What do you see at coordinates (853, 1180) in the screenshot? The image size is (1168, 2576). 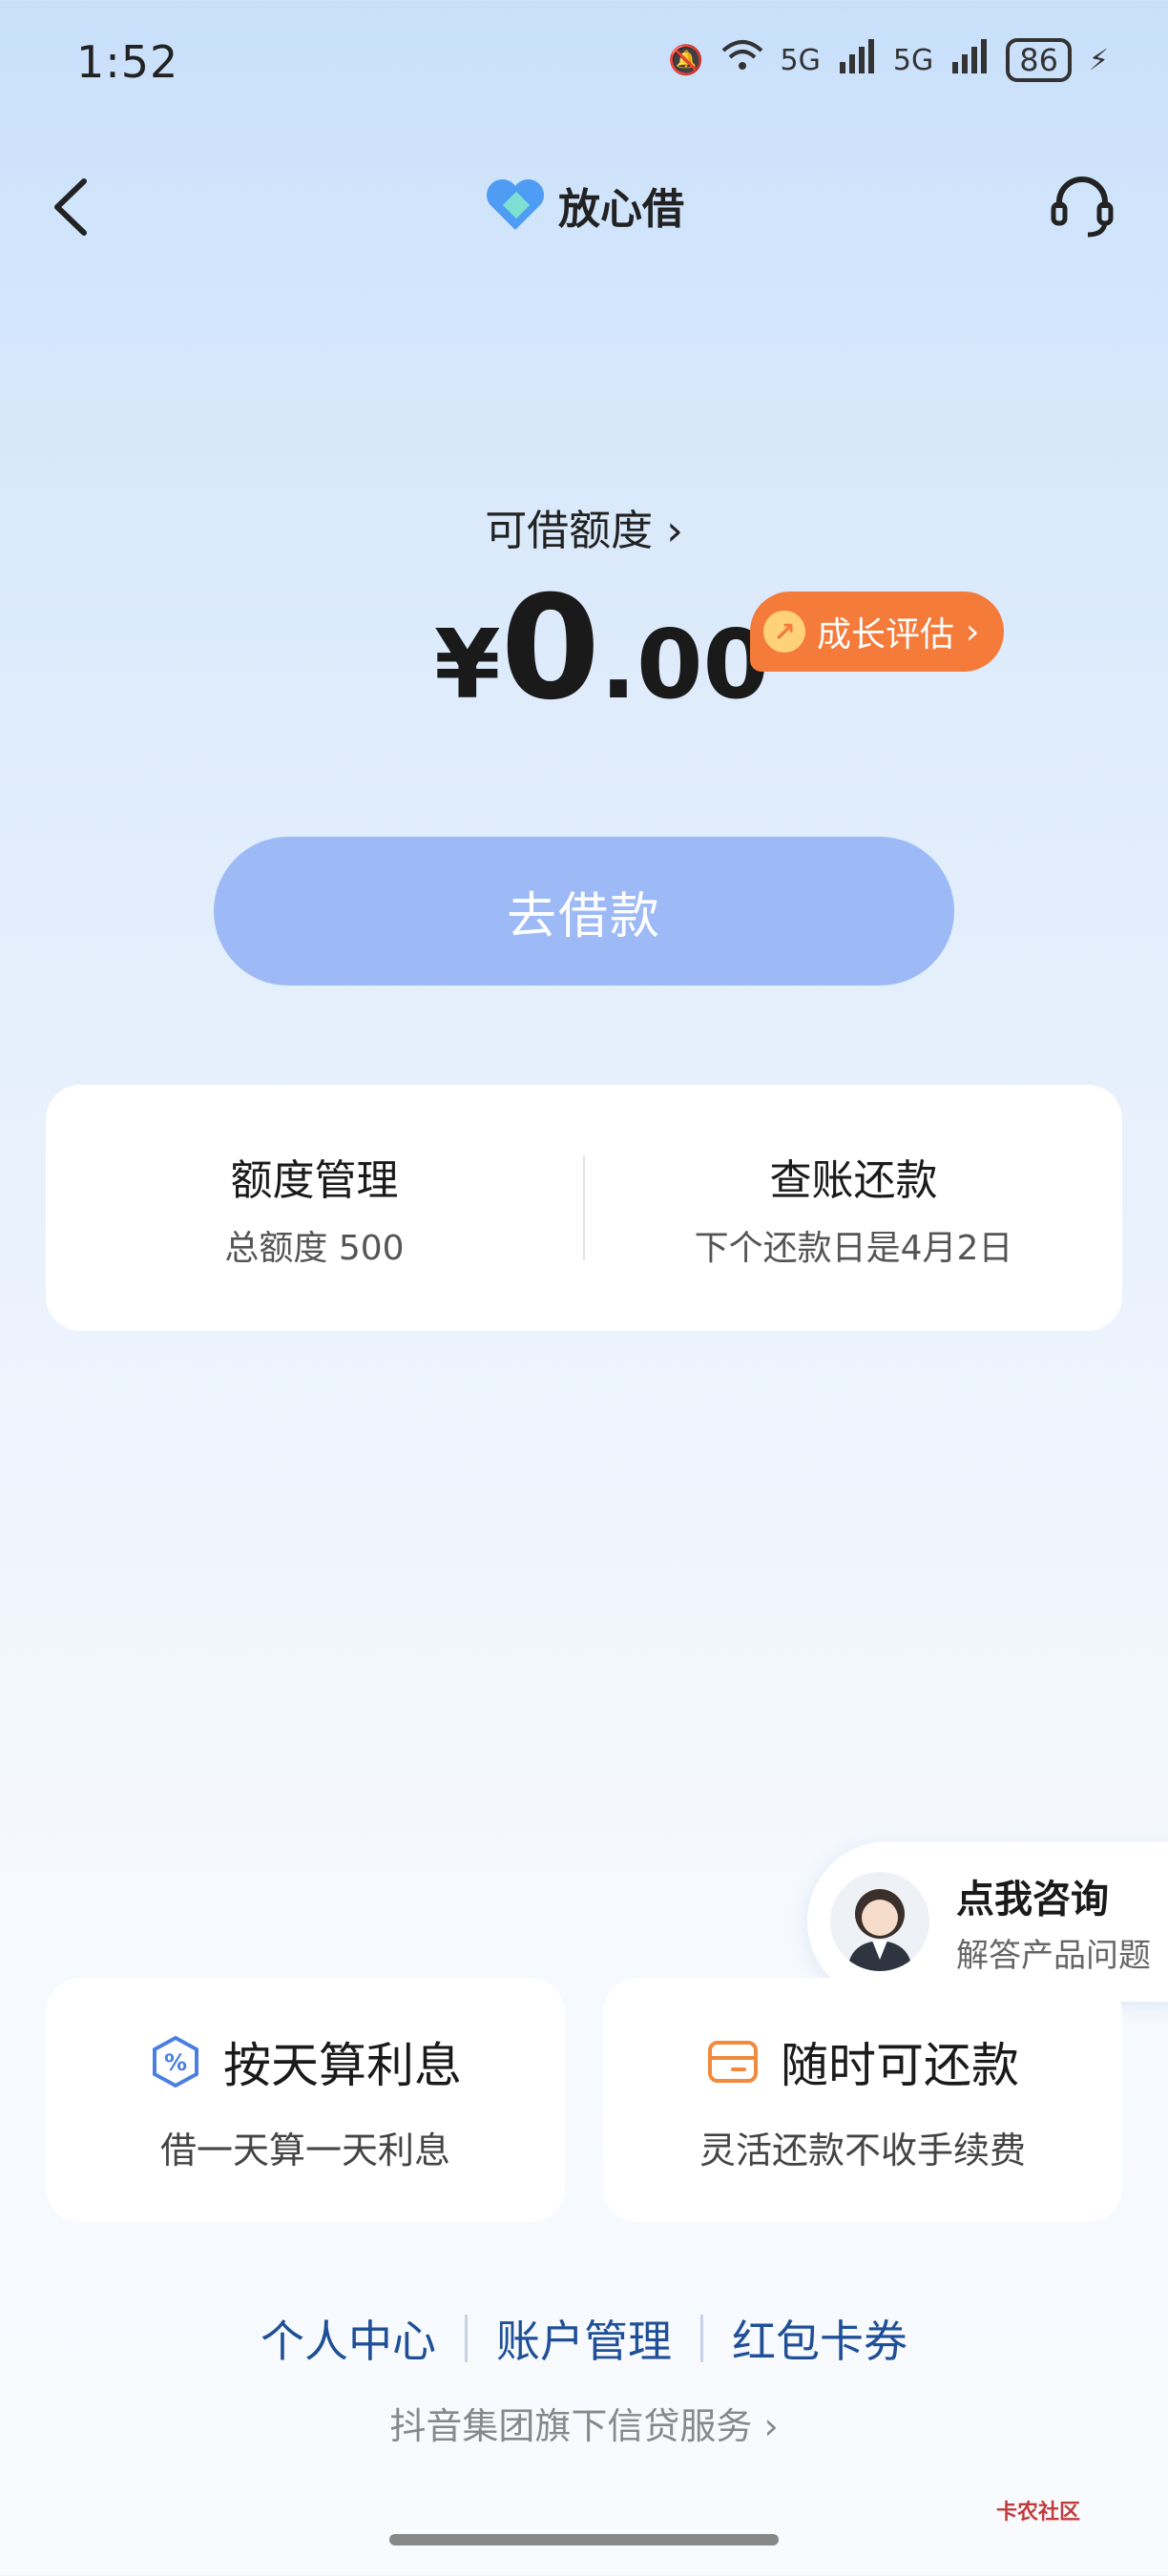 I see `bills-repayment-title: 查账还款` at bounding box center [853, 1180].